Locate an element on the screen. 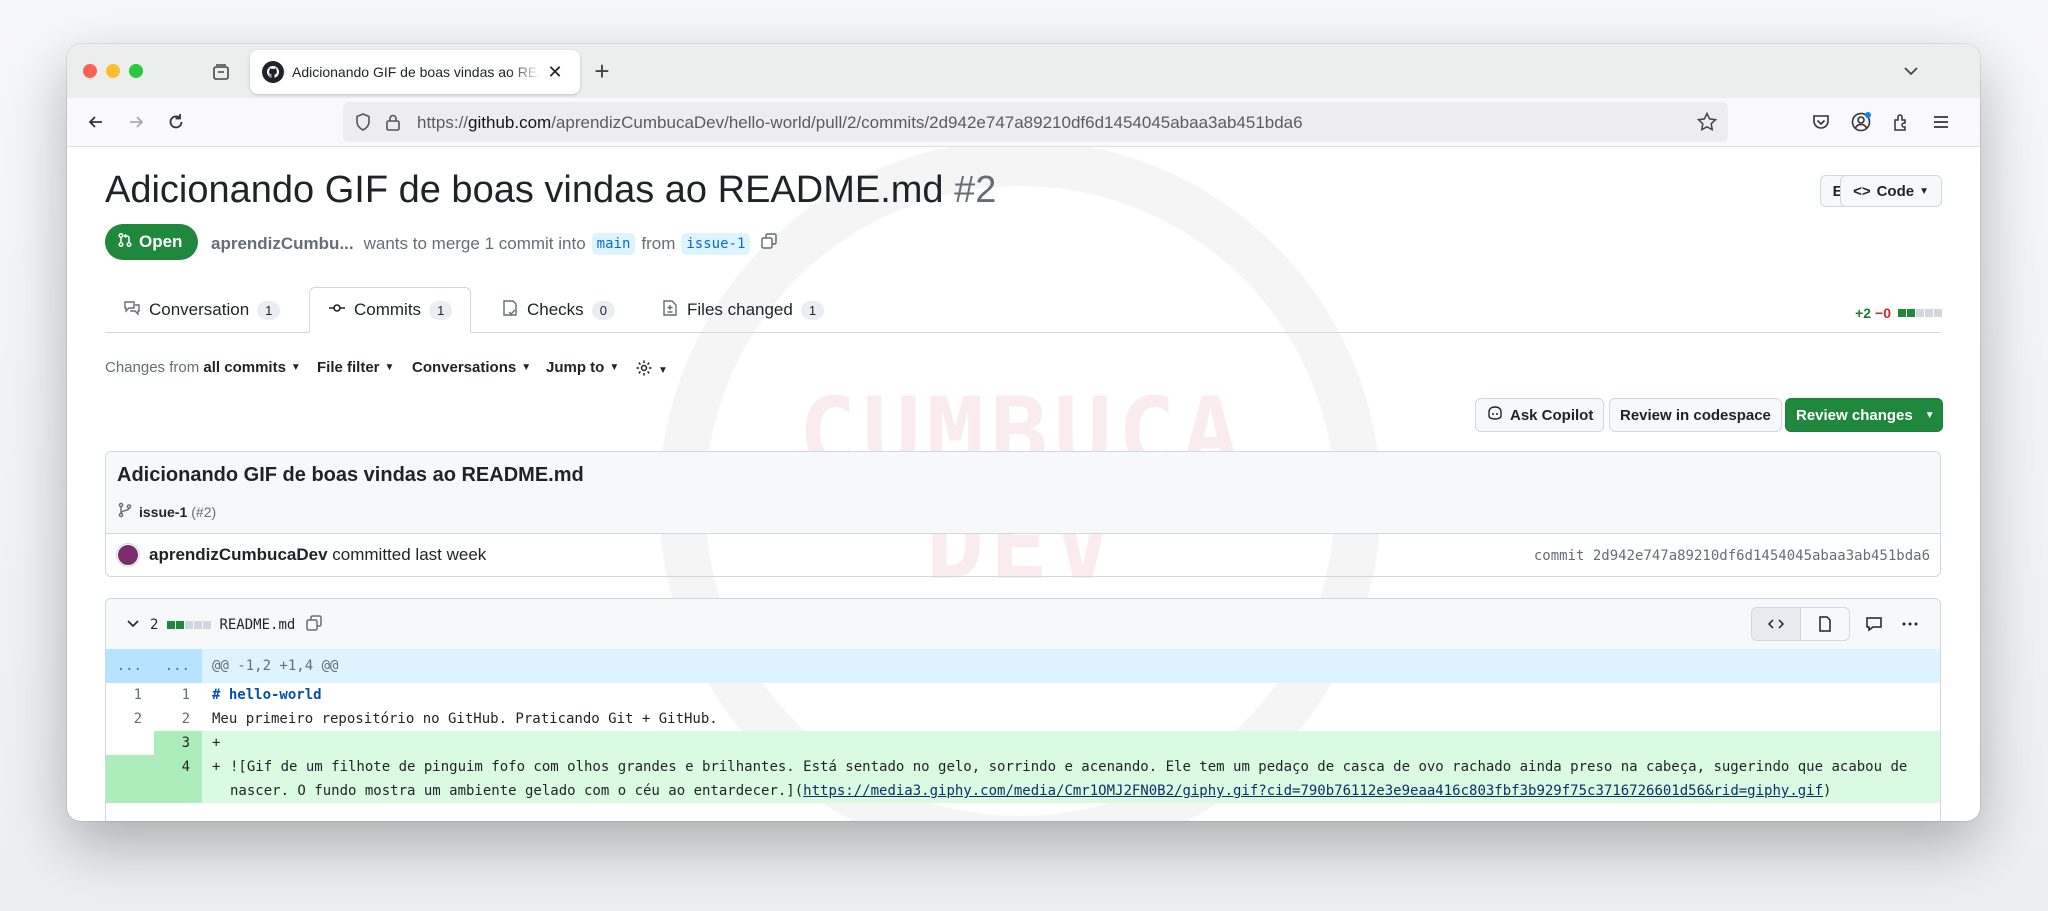 The height and width of the screenshot is (911, 2048). review-changes-label: Review changes is located at coordinates (1854, 415).